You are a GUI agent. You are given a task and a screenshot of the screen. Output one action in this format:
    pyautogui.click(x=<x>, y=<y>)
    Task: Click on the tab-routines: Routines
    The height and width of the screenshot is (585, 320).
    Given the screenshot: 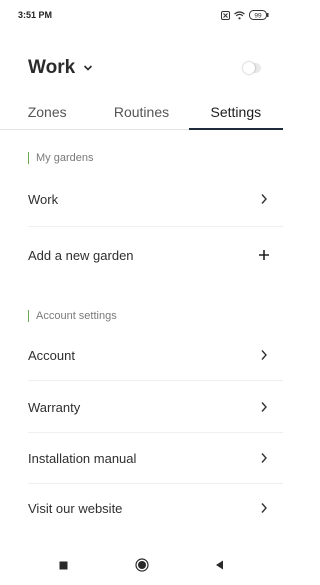 What is the action you would take?
    pyautogui.click(x=141, y=112)
    